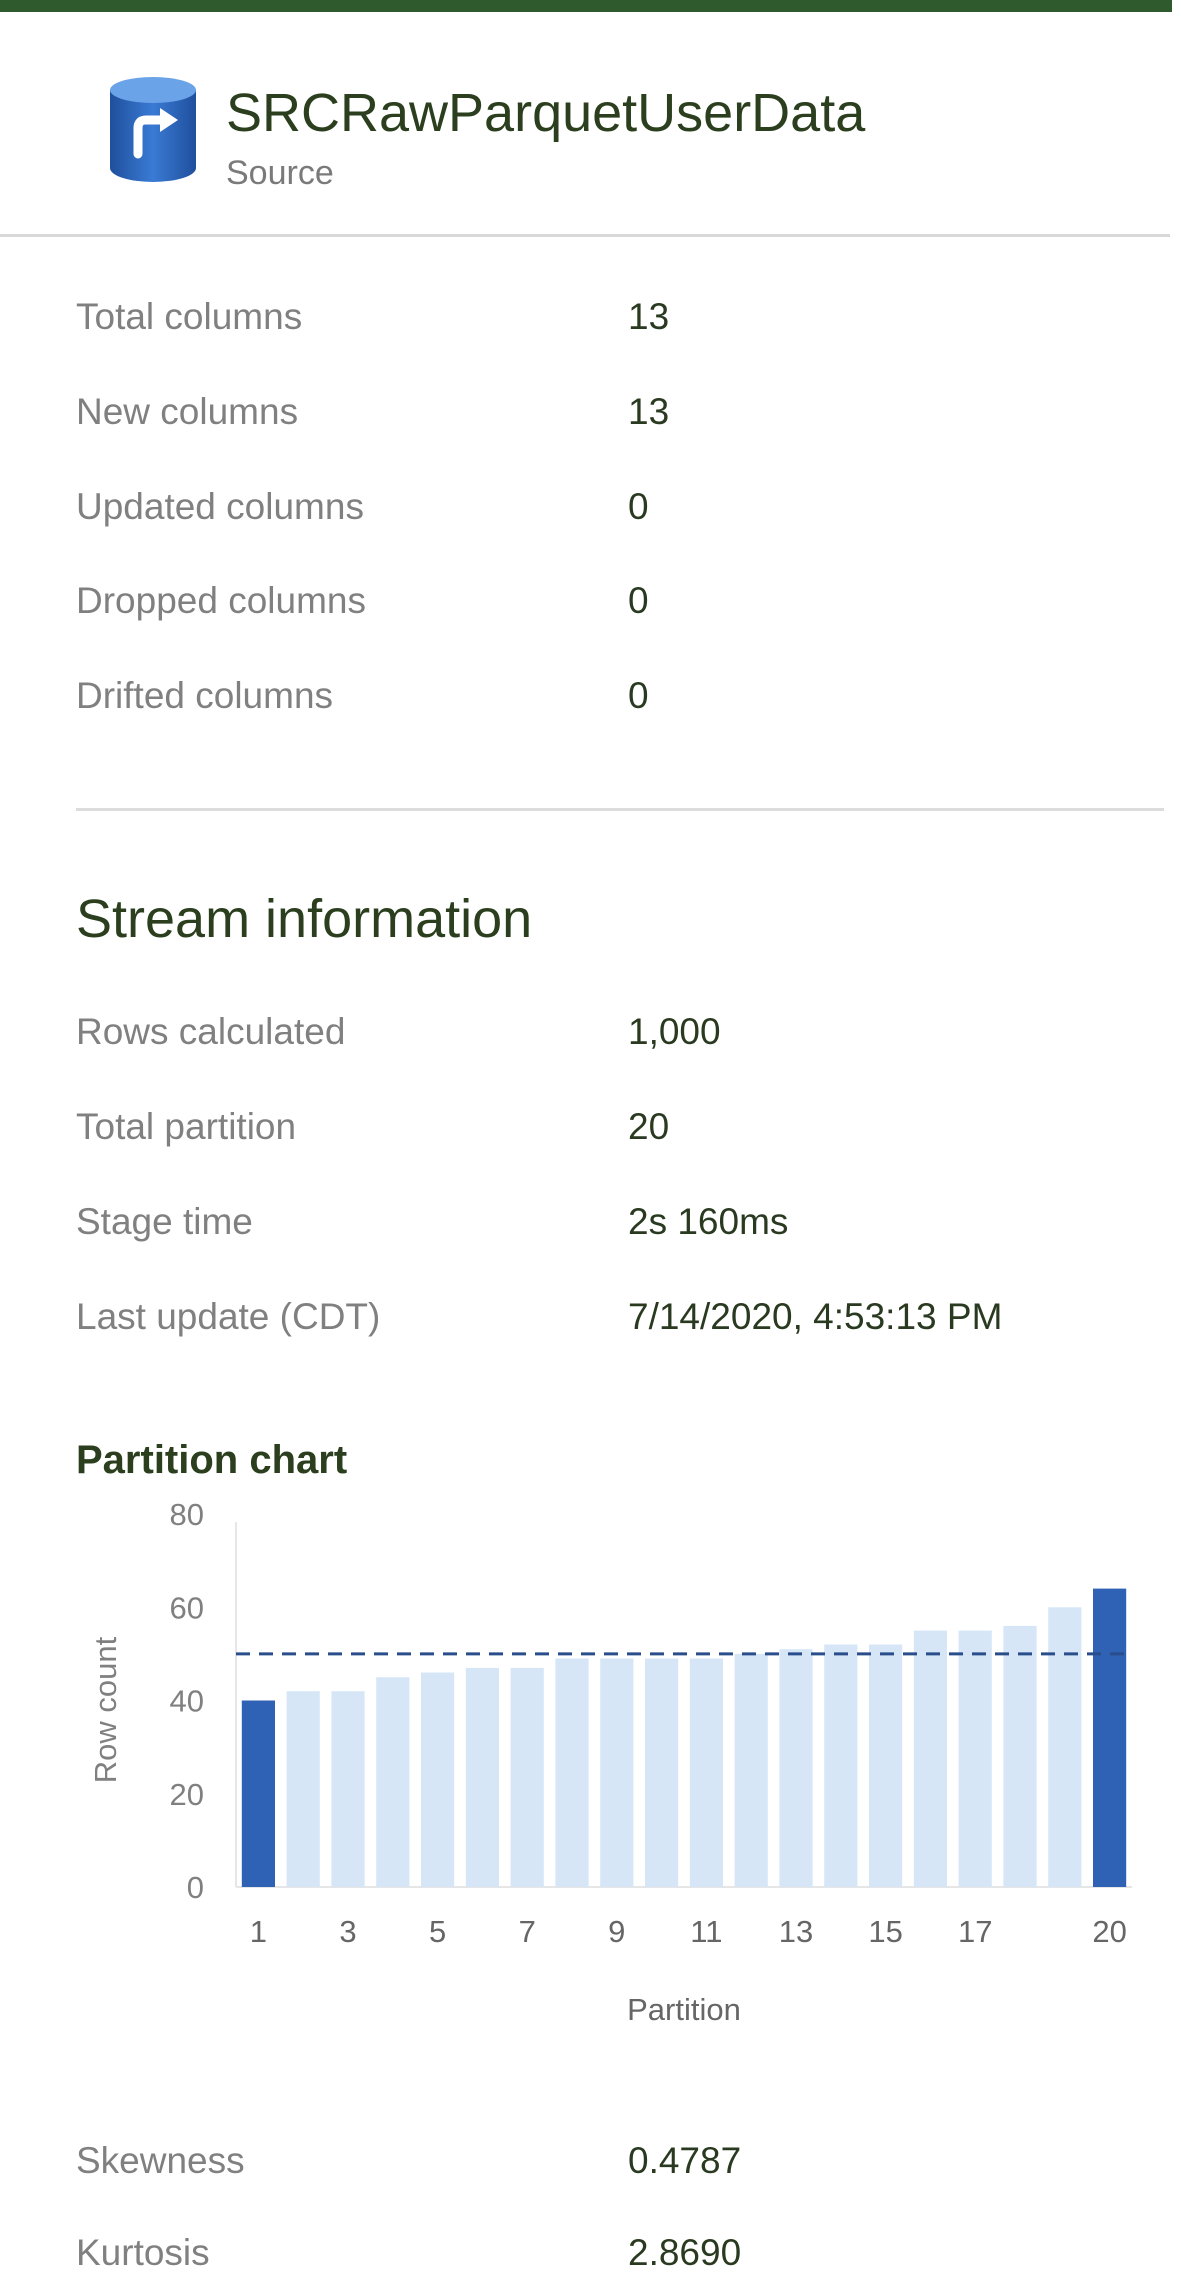 The image size is (1181, 2276). I want to click on stream-section-title: Stream information, so click(304, 919).